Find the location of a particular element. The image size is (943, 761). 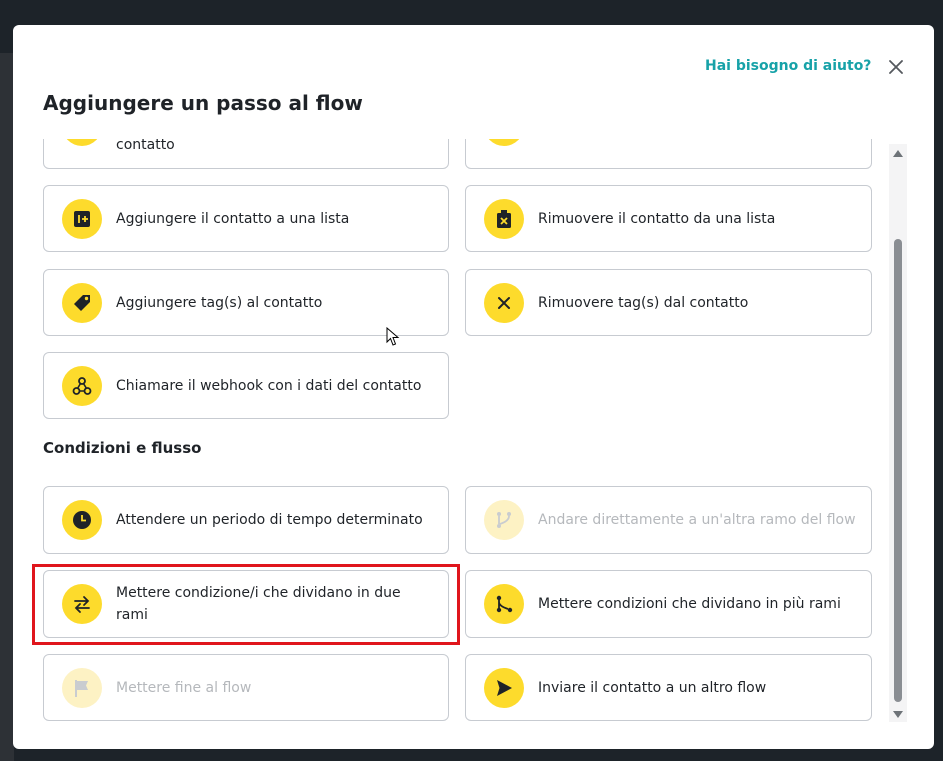

step-label: Aggiungere tag(s) al contatto is located at coordinates (219, 302).